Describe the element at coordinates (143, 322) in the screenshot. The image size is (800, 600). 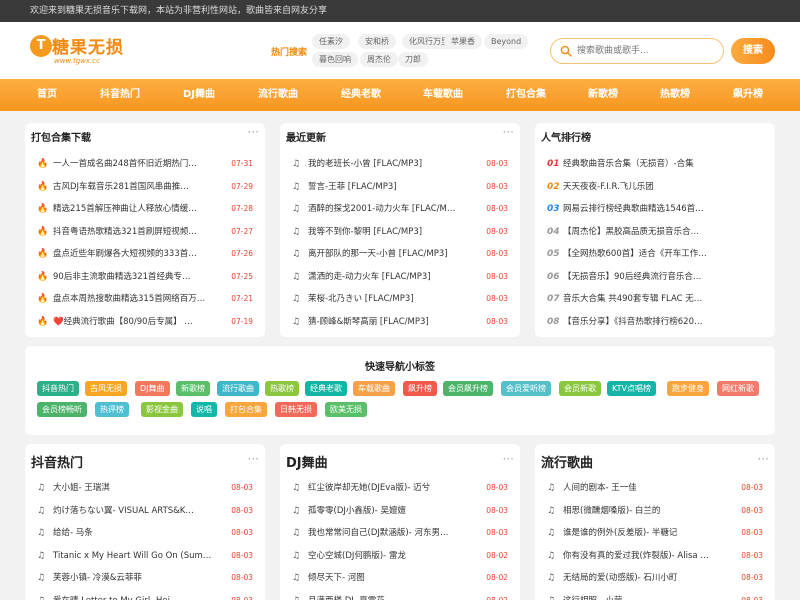
I see `list-item: 🔥 ❤️经典流行歌曲【80/90后专属】 … 07-19` at that location.